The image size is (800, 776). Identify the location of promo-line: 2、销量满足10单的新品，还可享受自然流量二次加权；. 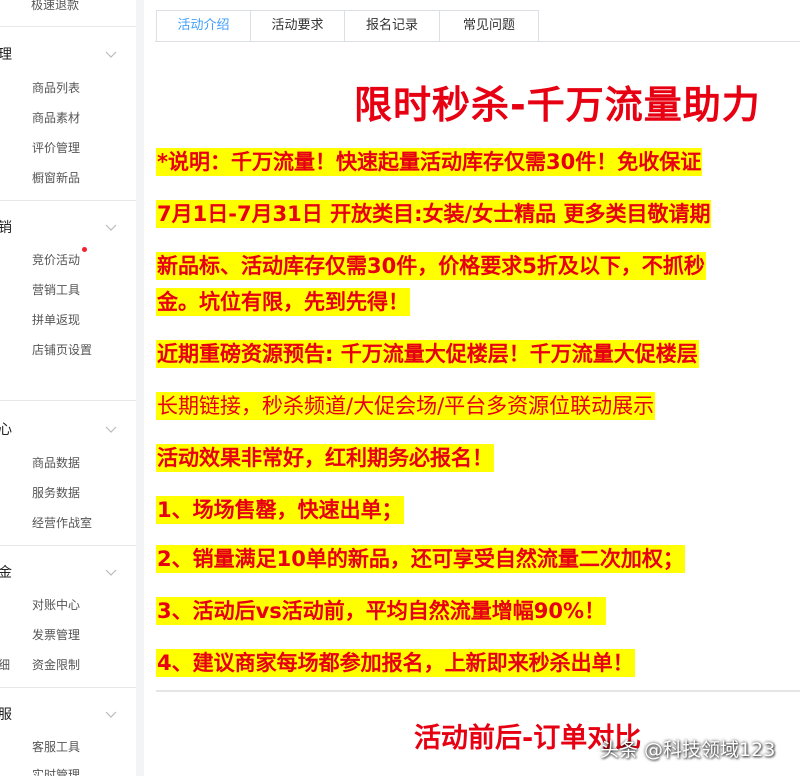
(420, 559).